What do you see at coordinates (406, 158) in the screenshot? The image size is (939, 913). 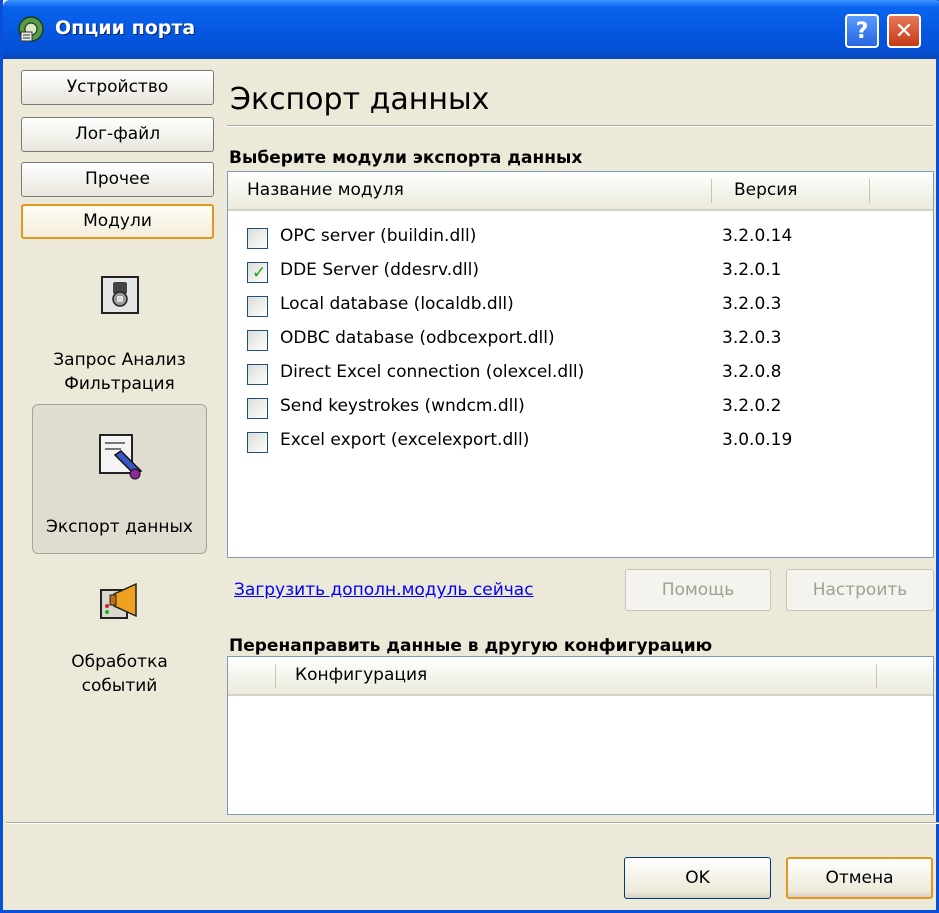 I see `modules-section-title: Выберите модули экспорта данных` at bounding box center [406, 158].